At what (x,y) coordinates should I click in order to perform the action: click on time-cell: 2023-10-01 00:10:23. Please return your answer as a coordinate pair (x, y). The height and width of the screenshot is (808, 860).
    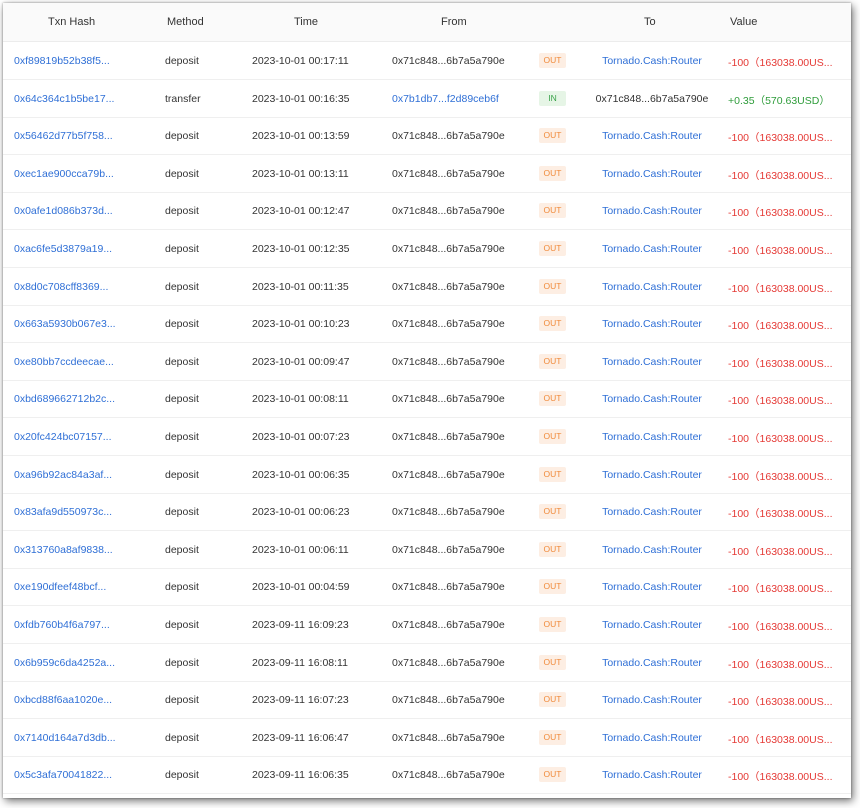
    Looking at the image, I should click on (301, 324).